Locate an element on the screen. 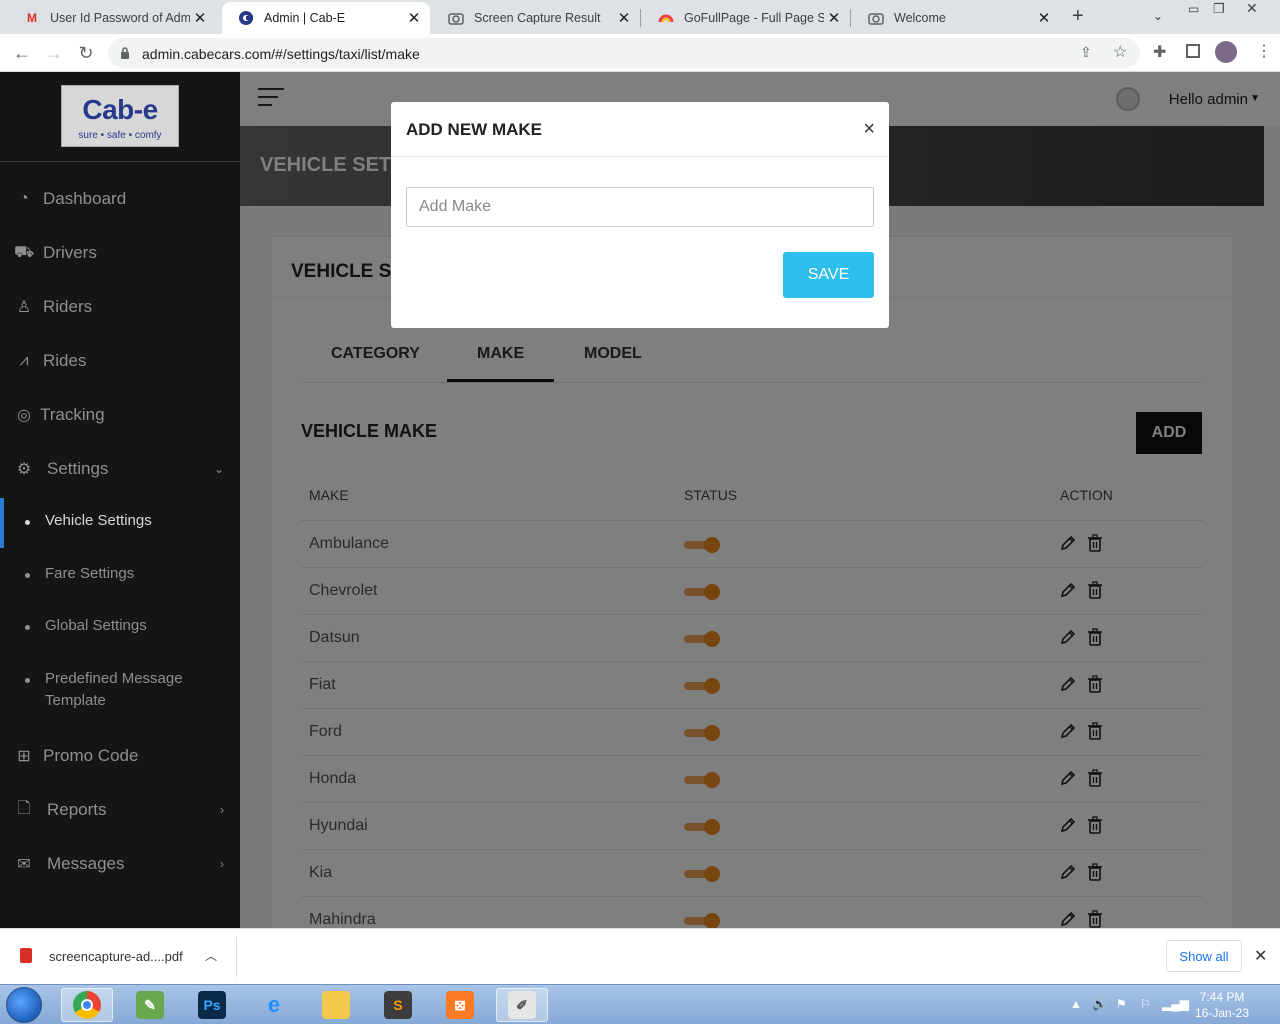  taskbar-photoshop: Ps is located at coordinates (212, 1005).